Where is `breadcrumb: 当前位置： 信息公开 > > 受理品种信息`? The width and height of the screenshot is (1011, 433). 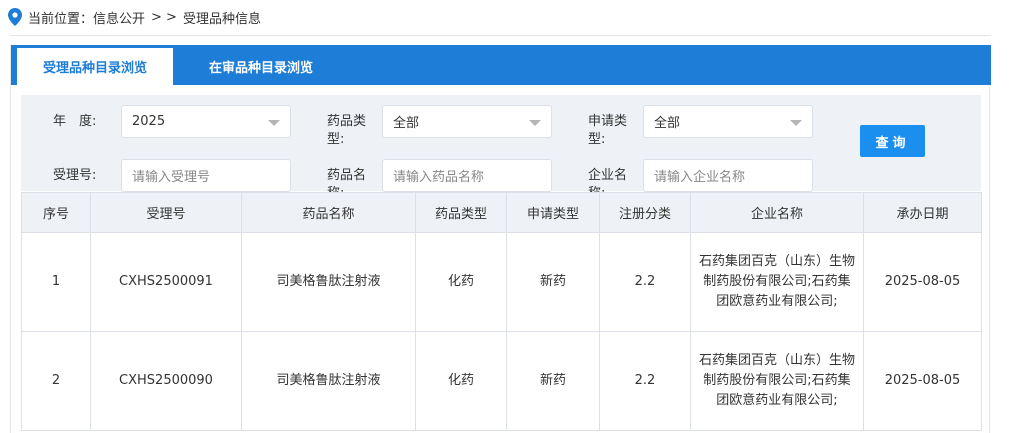 breadcrumb: 当前位置： 信息公开 > > 受理品种信息 is located at coordinates (134, 17).